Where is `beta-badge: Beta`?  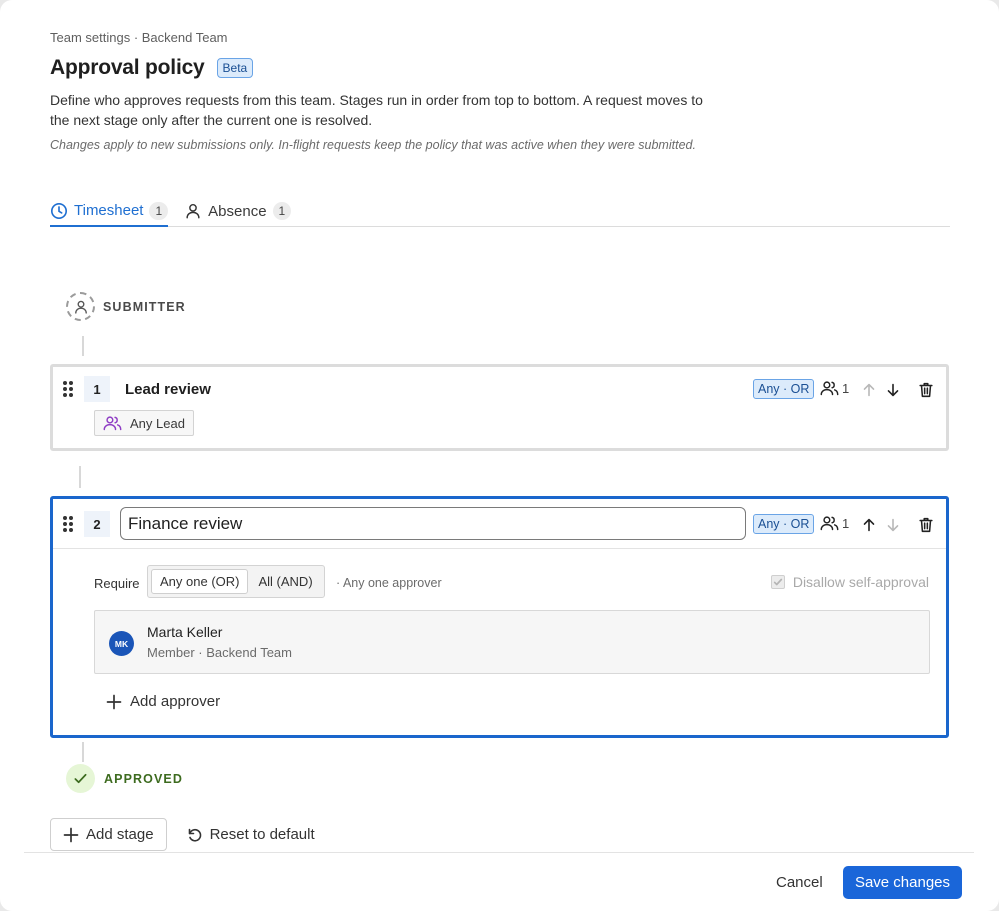 beta-badge: Beta is located at coordinates (235, 68).